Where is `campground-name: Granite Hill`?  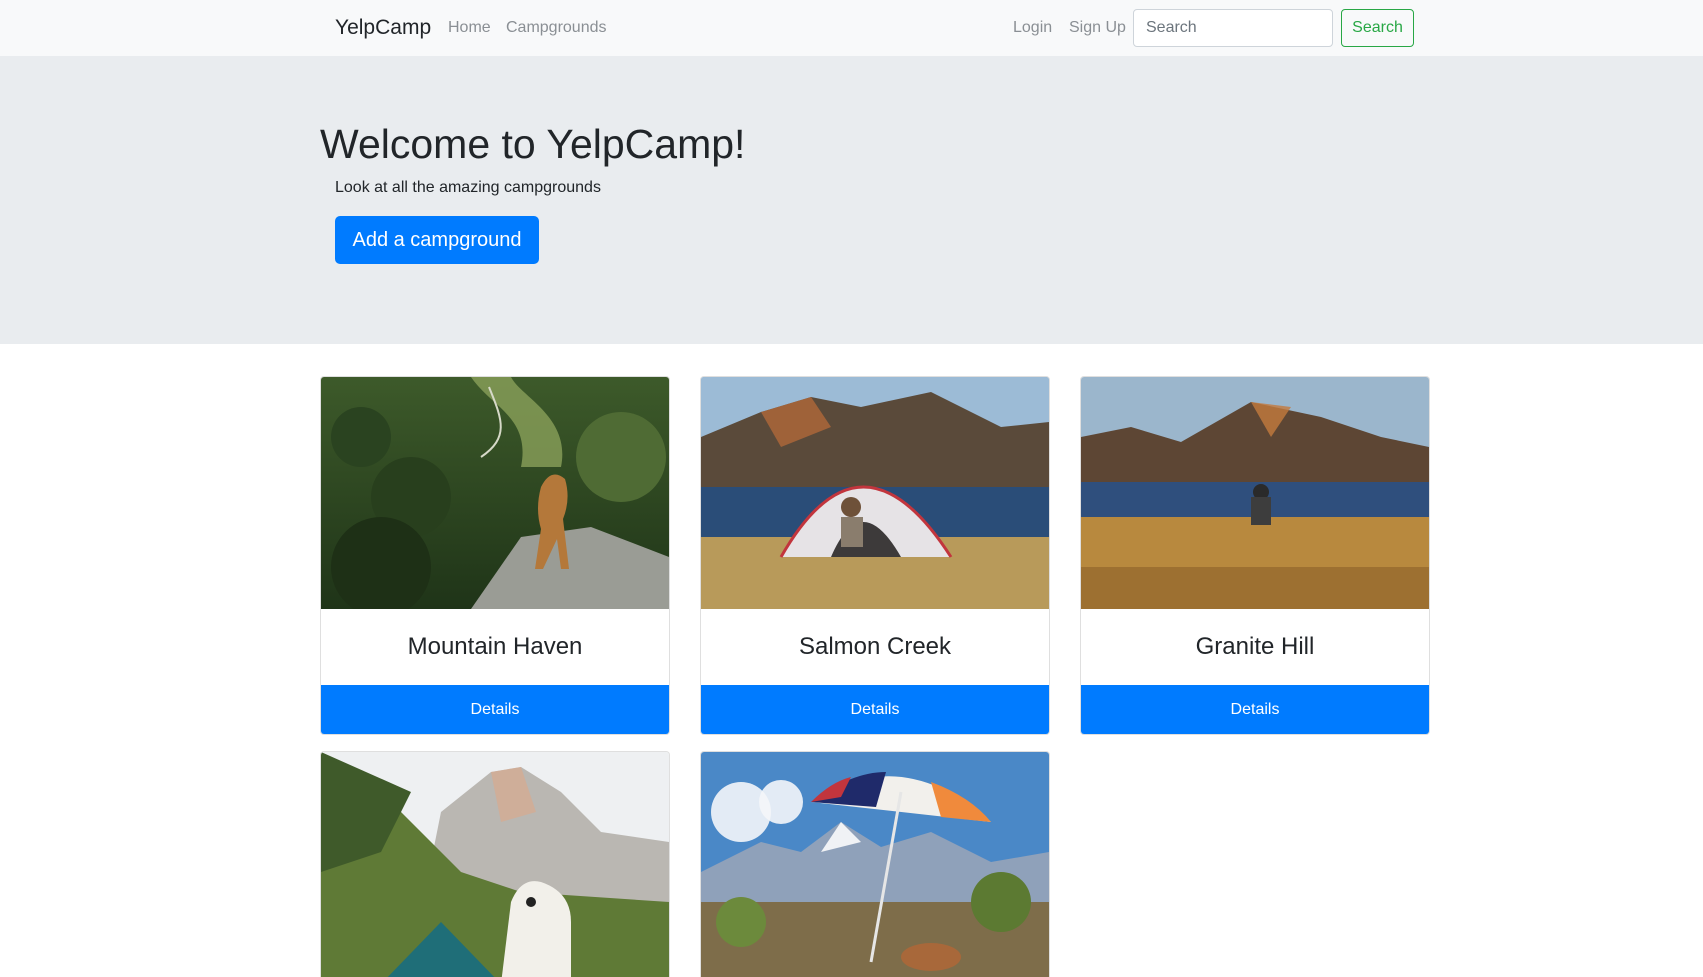
campground-name: Granite Hill is located at coordinates (1255, 646).